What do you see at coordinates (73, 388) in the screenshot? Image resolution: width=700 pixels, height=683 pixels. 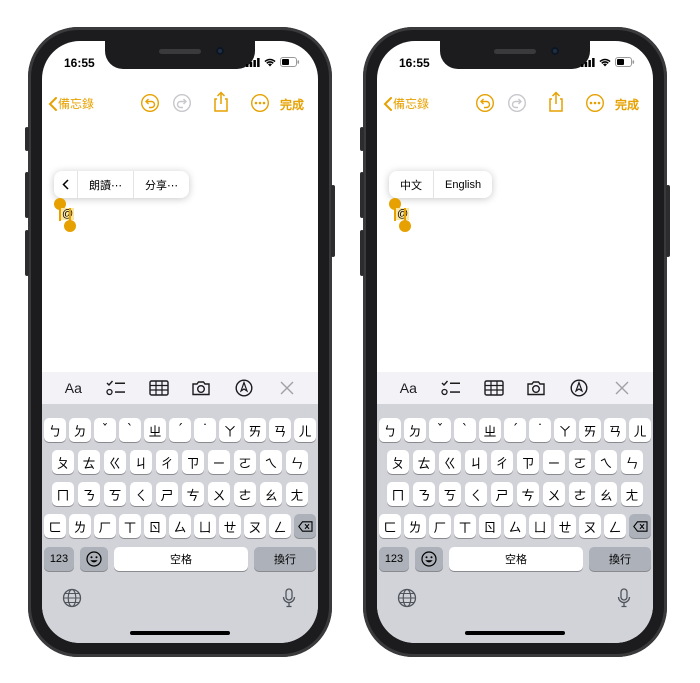 I see `format-button: Aa` at bounding box center [73, 388].